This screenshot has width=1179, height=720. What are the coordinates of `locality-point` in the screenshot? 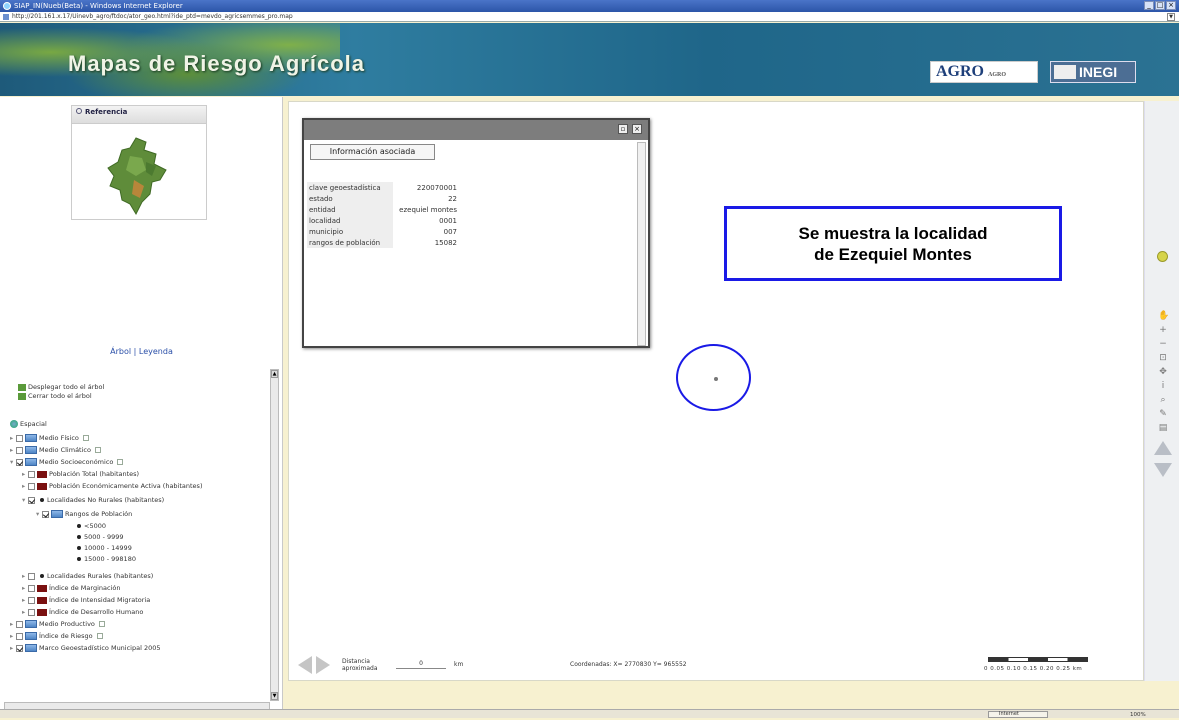 It's located at (716, 379).